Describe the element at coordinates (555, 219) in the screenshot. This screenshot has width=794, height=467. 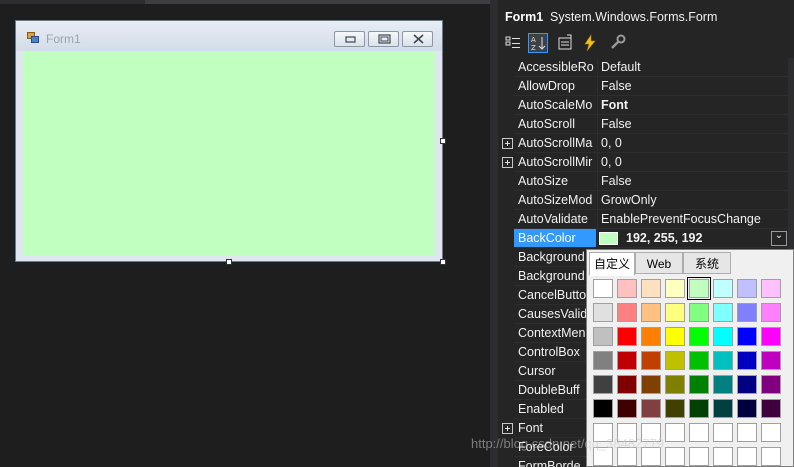
I see `property-name: AutoValidate` at that location.